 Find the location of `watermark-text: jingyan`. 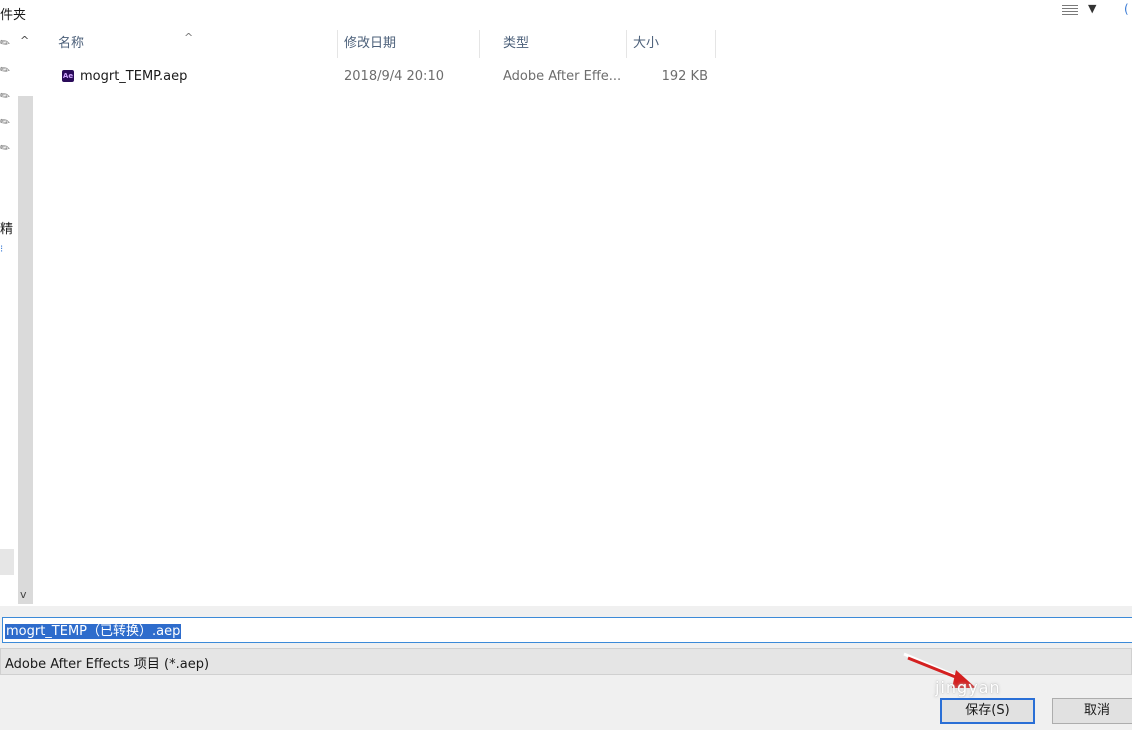

watermark-text: jingyan is located at coordinates (968, 687).